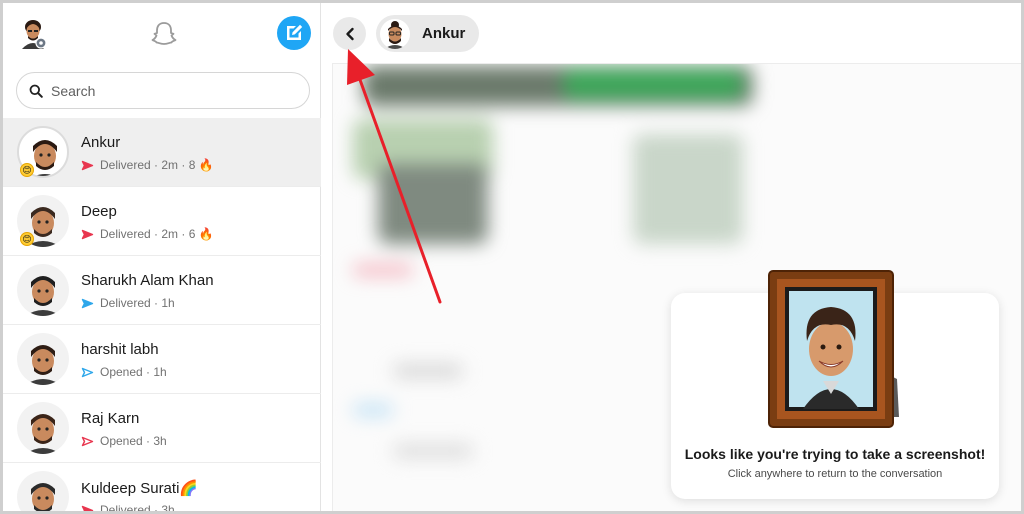  I want to click on sidebar-header, so click(162, 34).